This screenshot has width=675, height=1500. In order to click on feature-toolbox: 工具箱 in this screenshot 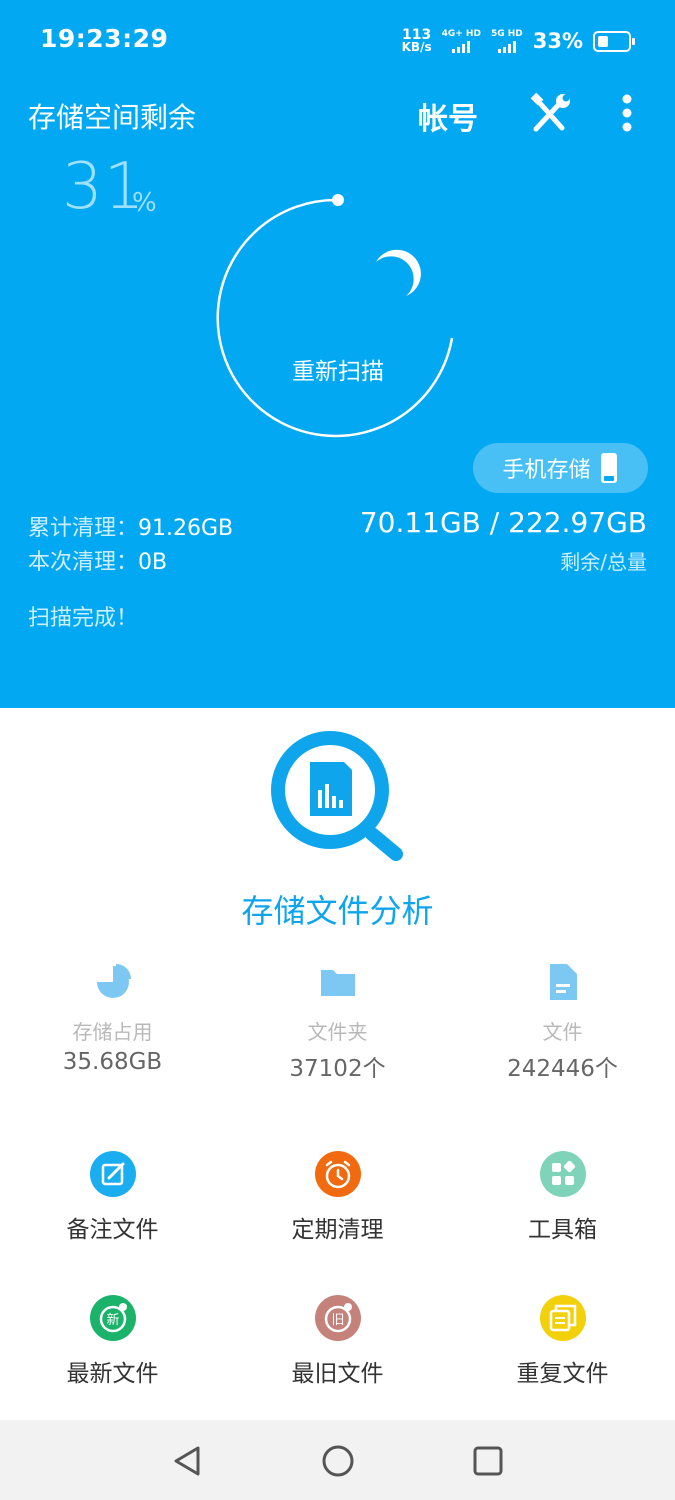, I will do `click(562, 1197)`.